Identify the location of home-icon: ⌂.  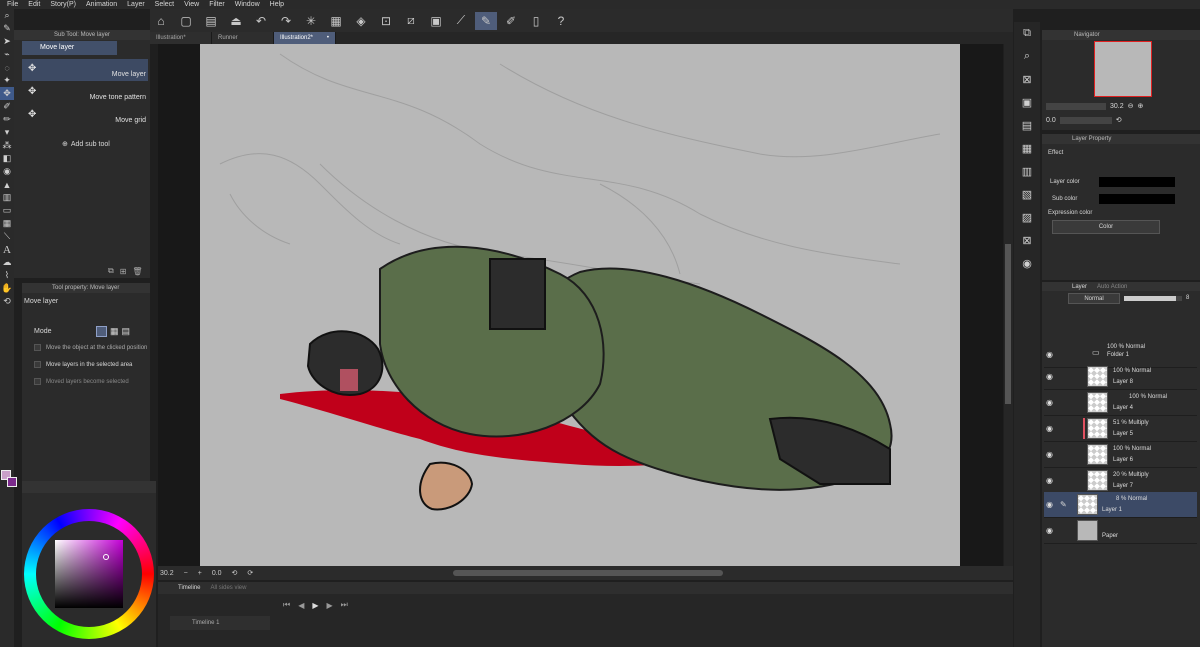
(161, 21).